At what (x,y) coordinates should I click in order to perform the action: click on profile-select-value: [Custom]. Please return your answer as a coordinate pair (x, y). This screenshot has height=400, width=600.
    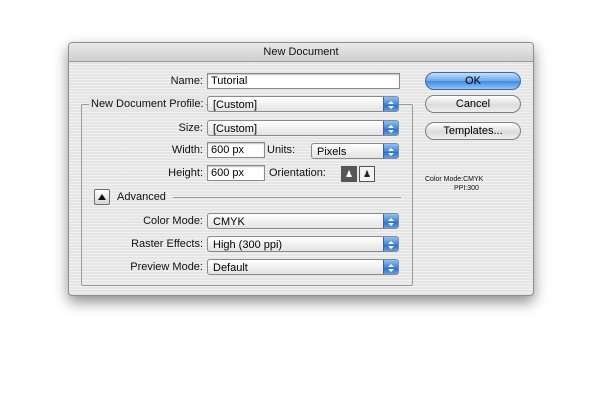
    Looking at the image, I should click on (235, 105).